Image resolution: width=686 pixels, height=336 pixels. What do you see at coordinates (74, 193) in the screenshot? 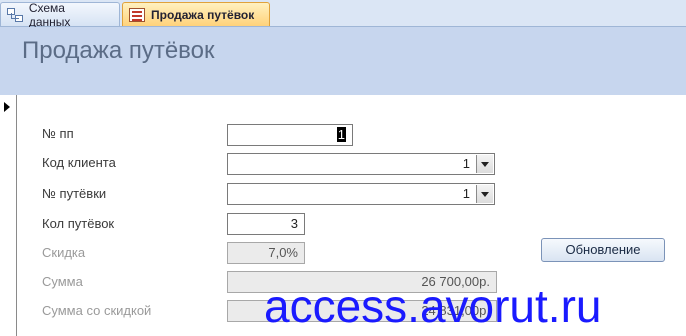
I see `label-voucher: № путёвки` at bounding box center [74, 193].